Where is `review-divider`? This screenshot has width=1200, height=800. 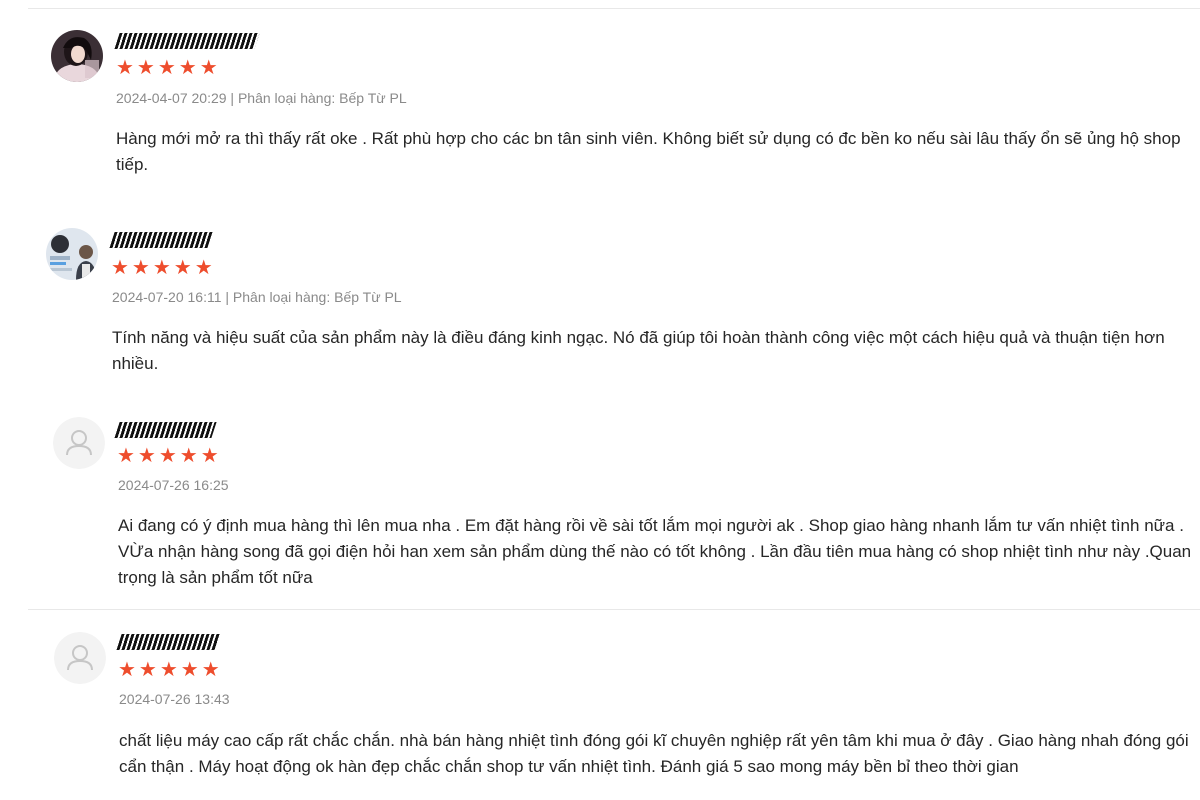 review-divider is located at coordinates (614, 609).